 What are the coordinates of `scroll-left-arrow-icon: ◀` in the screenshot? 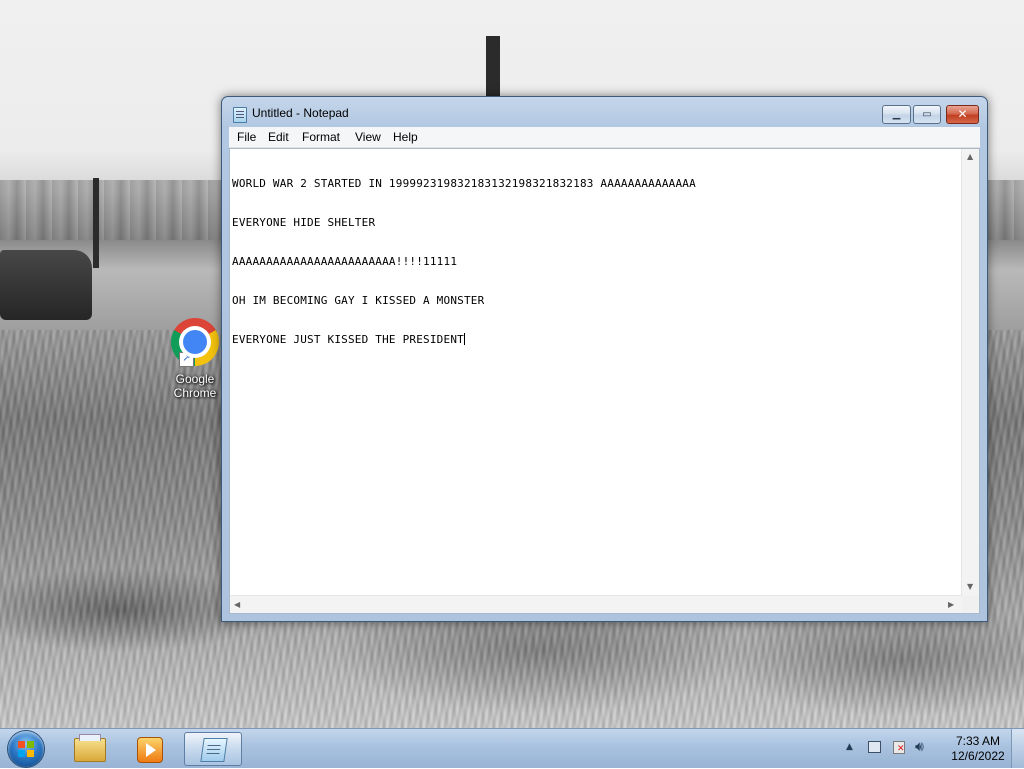 It's located at (237, 605).